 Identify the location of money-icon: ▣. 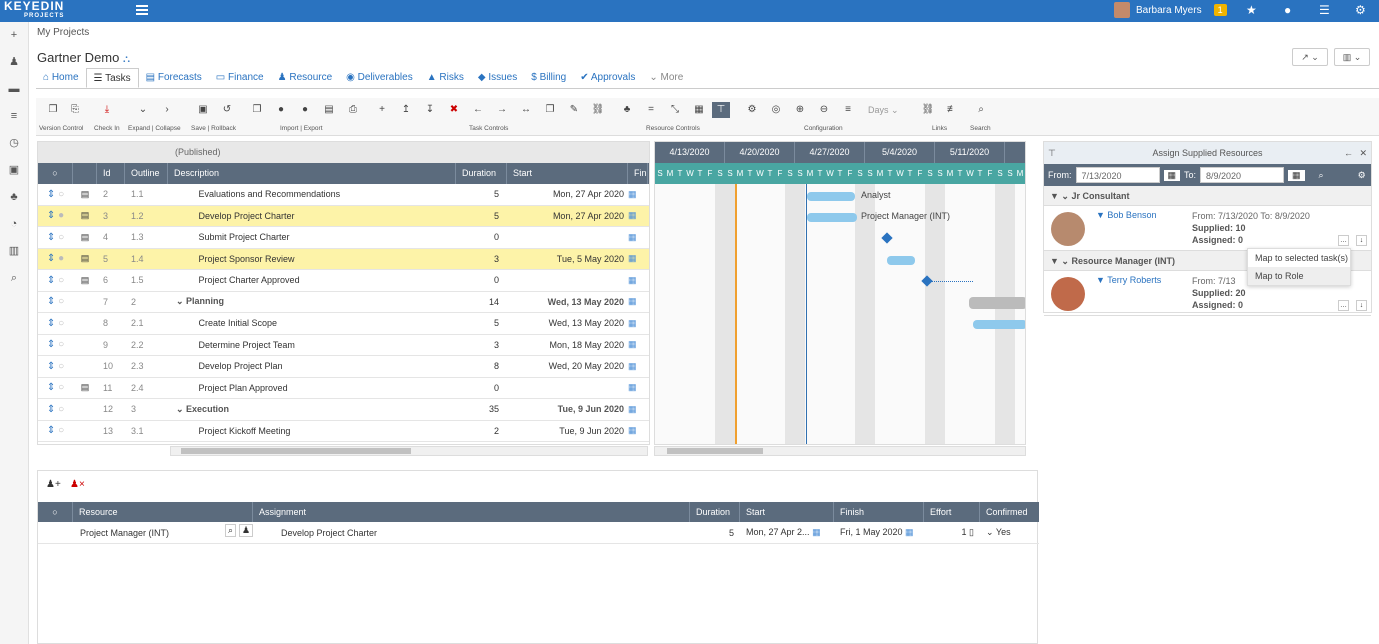
(14, 170).